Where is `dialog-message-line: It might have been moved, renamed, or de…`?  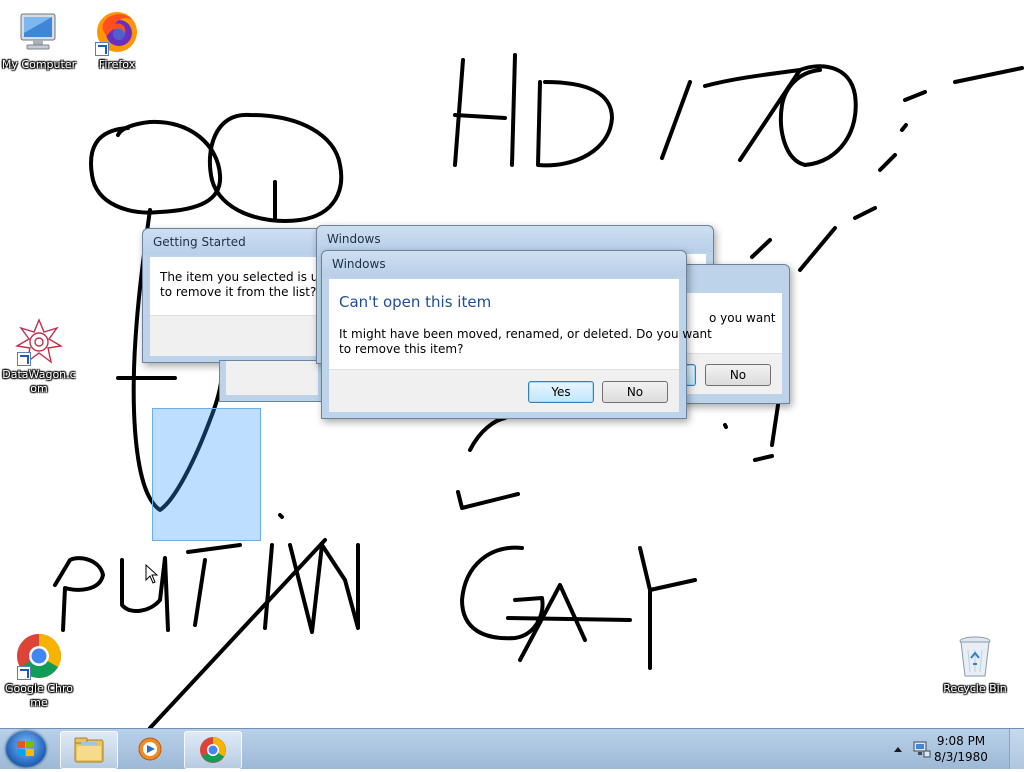
dialog-message-line: It might have been moved, renamed, or de… is located at coordinates (525, 334).